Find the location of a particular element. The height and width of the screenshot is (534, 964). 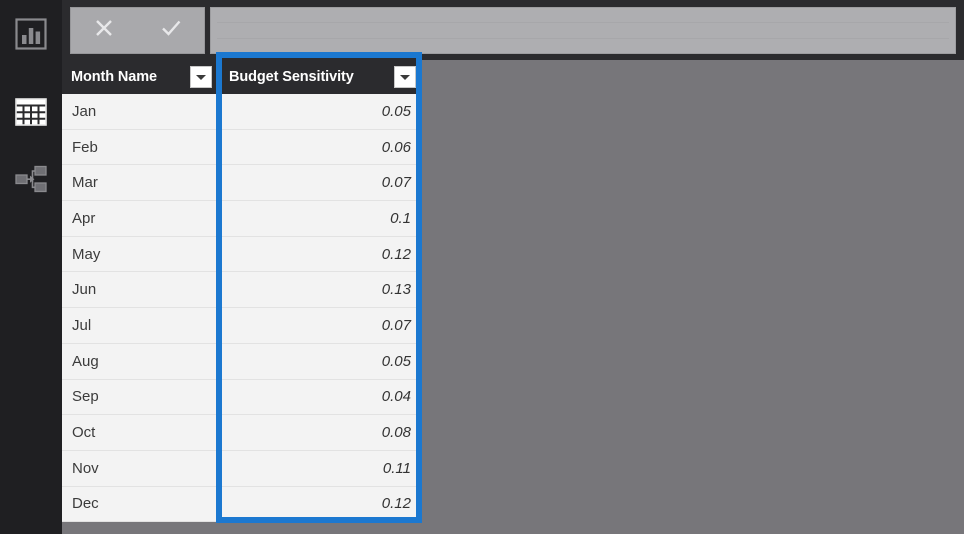

check-icon is located at coordinates (171, 30).